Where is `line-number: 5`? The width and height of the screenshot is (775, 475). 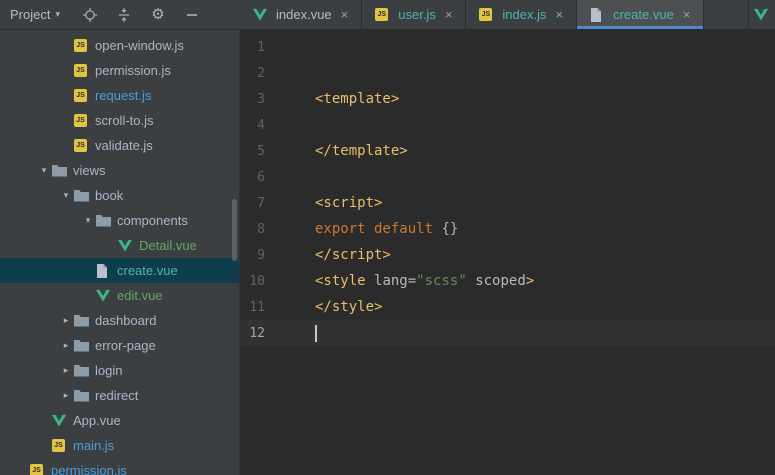
line-number: 5 is located at coordinates (261, 151).